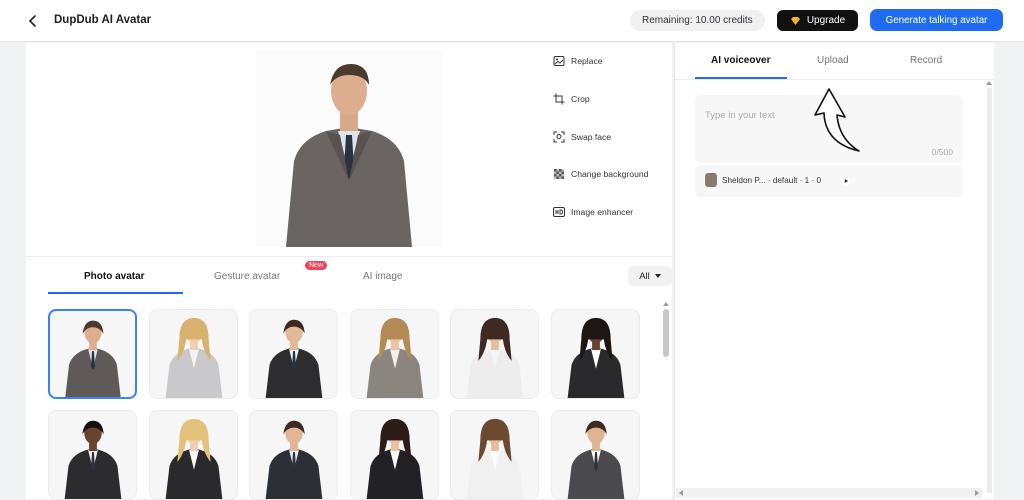 The width and height of the screenshot is (1024, 500). Describe the element at coordinates (829, 493) in the screenshot. I see `horizontal-scrollbar` at that location.